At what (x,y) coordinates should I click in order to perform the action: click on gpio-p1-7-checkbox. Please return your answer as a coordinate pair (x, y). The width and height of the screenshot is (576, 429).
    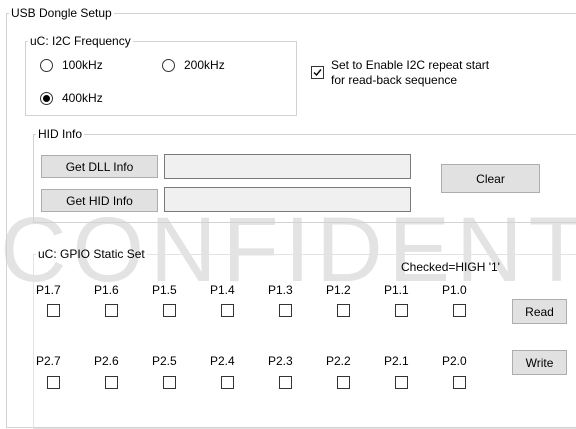
    Looking at the image, I should click on (53, 310).